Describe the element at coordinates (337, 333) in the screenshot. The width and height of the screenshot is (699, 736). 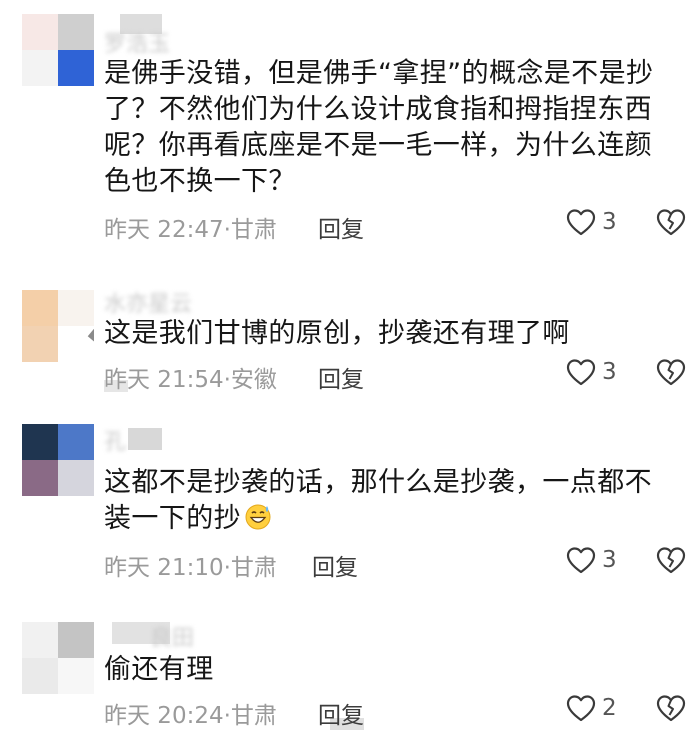
I see `comment-text: 这是我们甘博的原创，抄袭还有理了啊` at that location.